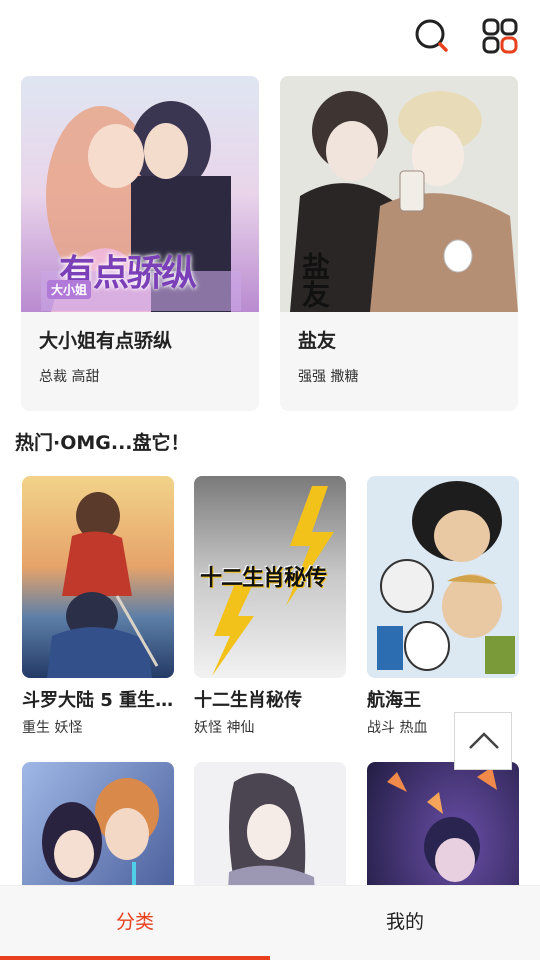 The height and width of the screenshot is (960, 540). I want to click on search-icon, so click(432, 36).